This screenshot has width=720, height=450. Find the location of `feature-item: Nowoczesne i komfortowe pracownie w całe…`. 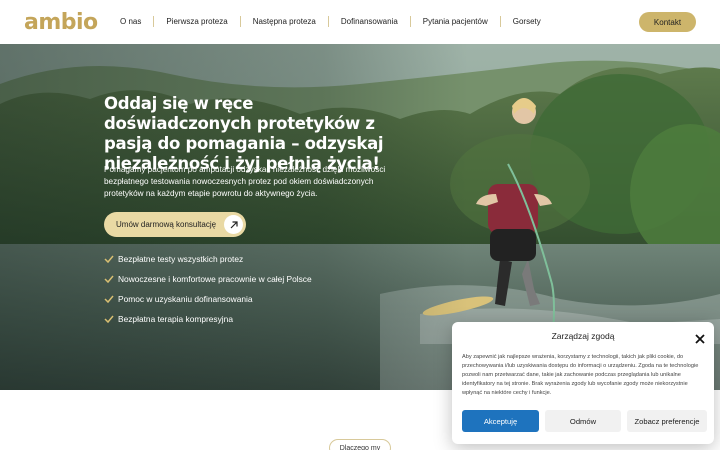

feature-item: Nowoczesne i komfortowe pracownie w całe… is located at coordinates (208, 279).